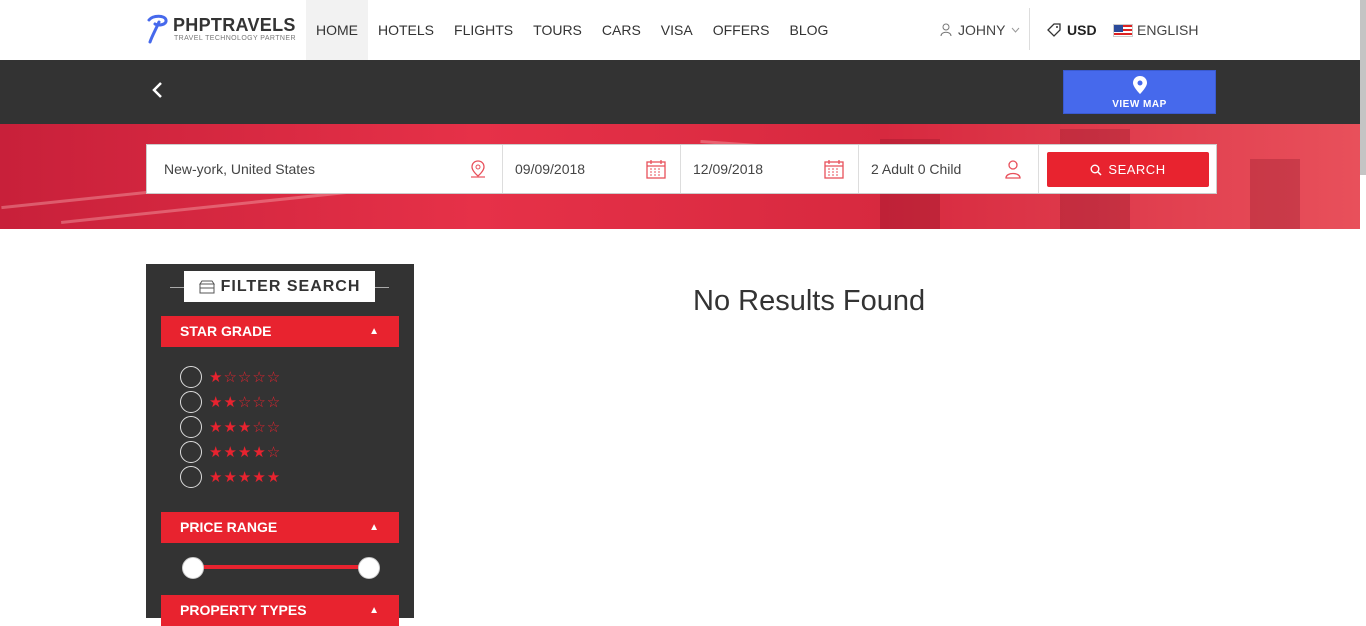 The height and width of the screenshot is (626, 1366). Describe the element at coordinates (245, 452) in the screenshot. I see `star-rating: ★★★★☆` at that location.